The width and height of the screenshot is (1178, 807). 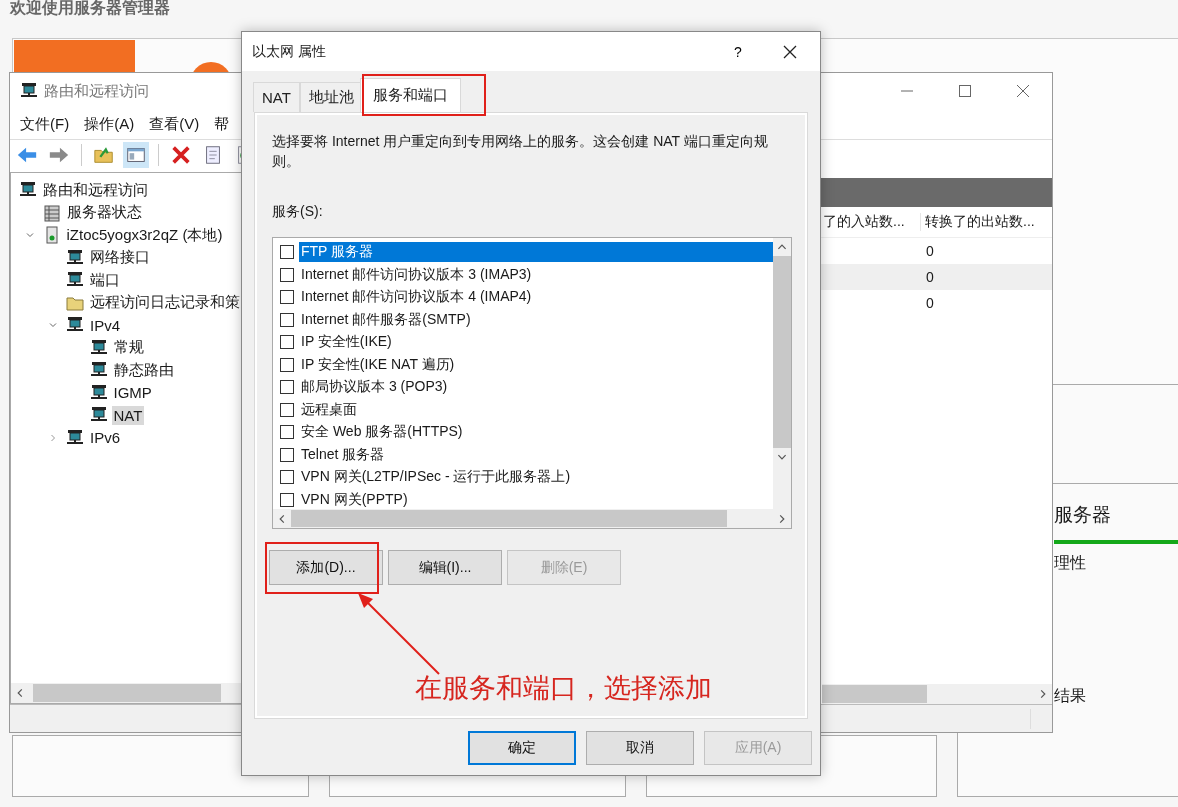 What do you see at coordinates (144, 235) in the screenshot?
I see `tree-item: iZtoc5yogx3r2qZ (本地)` at bounding box center [144, 235].